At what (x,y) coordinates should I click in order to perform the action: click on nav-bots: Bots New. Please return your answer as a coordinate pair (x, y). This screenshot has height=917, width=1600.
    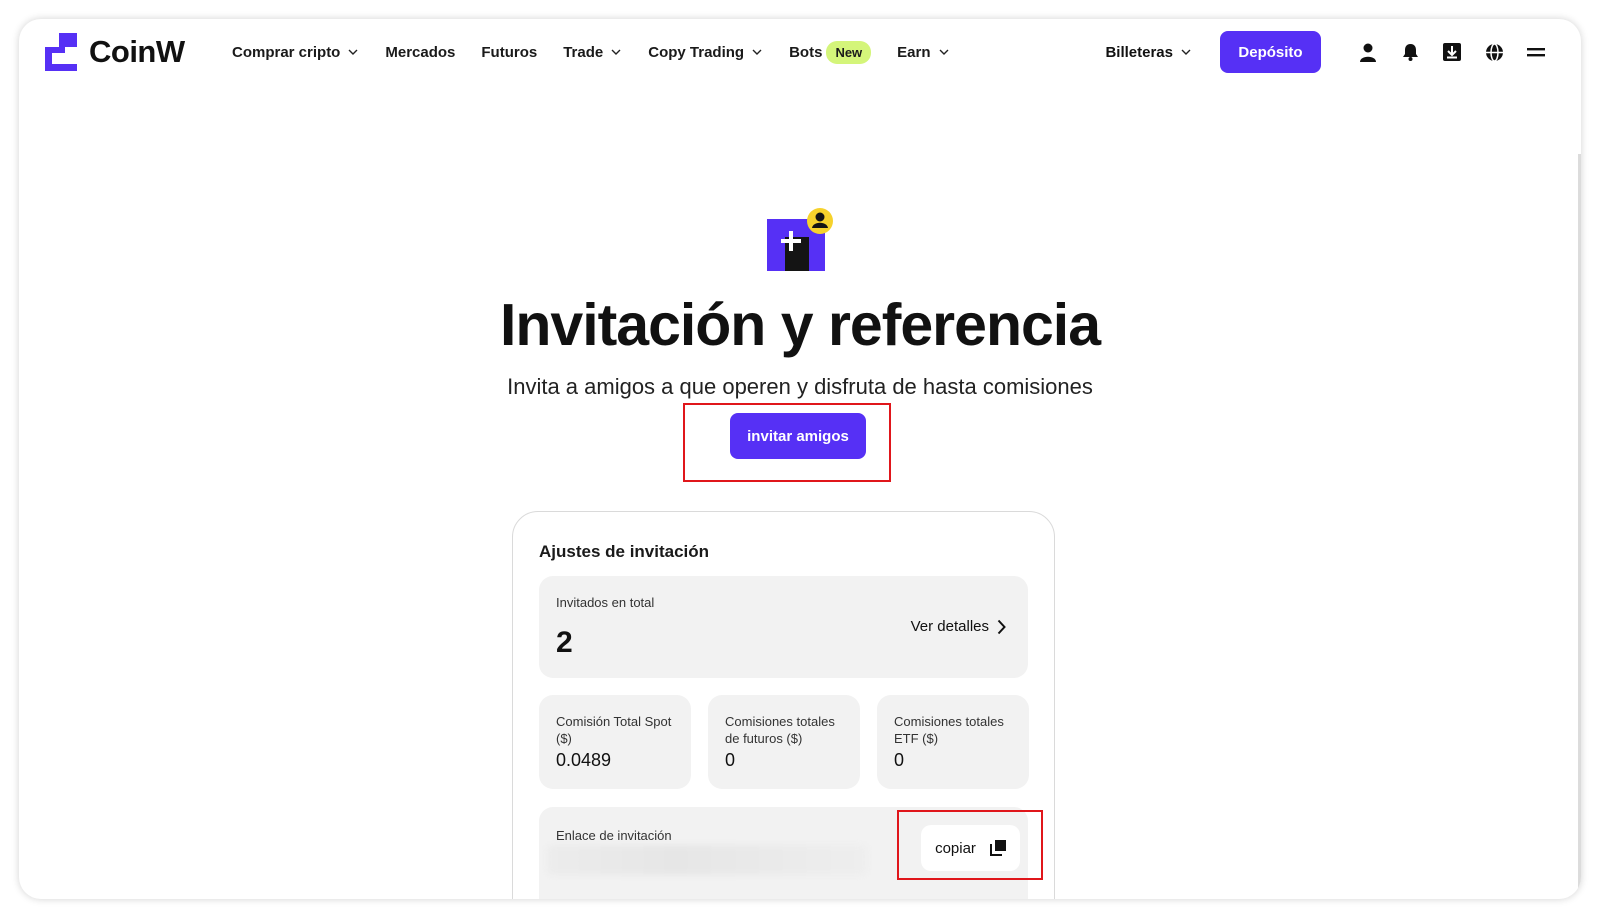
    Looking at the image, I should click on (830, 52).